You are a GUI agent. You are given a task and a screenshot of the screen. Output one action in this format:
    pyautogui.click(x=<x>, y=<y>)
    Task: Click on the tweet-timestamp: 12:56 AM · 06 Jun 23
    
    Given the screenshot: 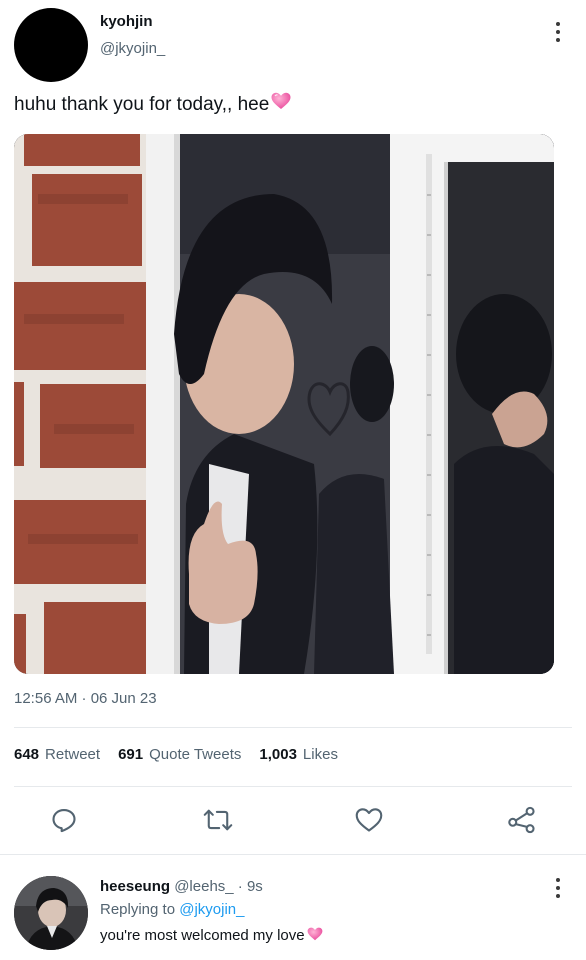 What is the action you would take?
    pyautogui.click(x=85, y=698)
    